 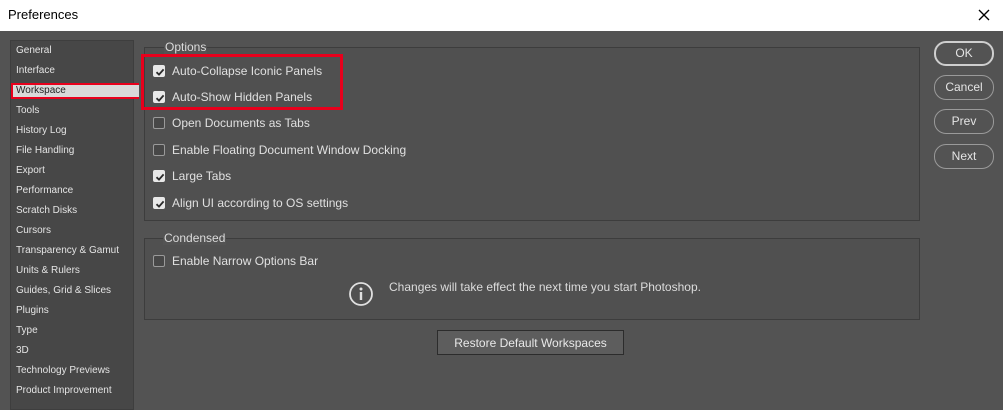 I want to click on prev-button: Prev, so click(x=964, y=121).